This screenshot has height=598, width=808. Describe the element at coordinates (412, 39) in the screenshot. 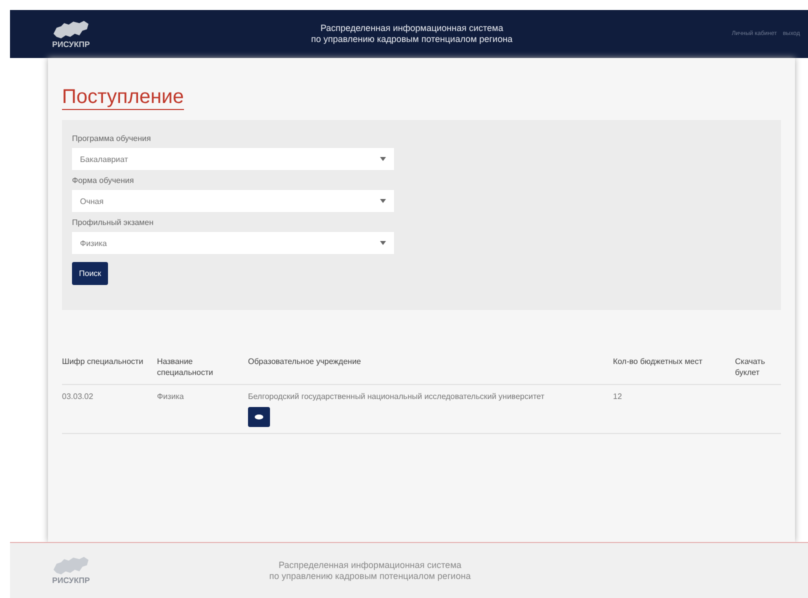

I see `header-subtitle: по управлению кадровым потенциалом региона` at that location.